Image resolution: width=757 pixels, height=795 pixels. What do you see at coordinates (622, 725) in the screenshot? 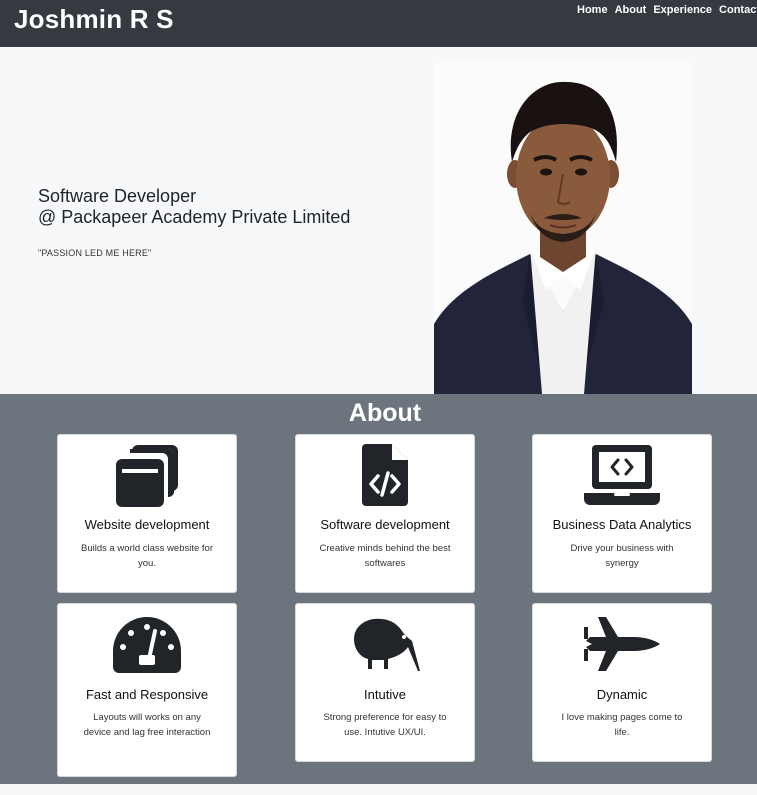
I see `card-text: I love making pages come to life.` at bounding box center [622, 725].